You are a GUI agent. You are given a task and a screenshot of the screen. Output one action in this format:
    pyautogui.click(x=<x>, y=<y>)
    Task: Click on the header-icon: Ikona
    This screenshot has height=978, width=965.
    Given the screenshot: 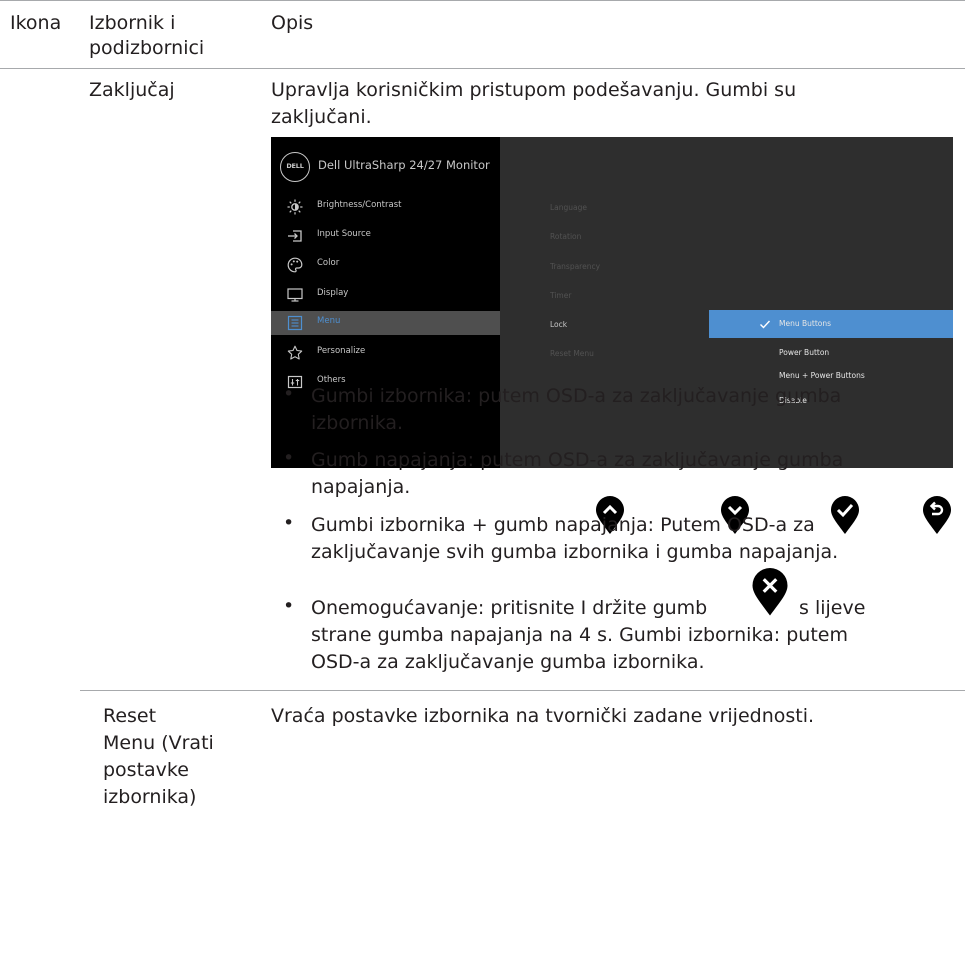 What is the action you would take?
    pyautogui.click(x=36, y=23)
    